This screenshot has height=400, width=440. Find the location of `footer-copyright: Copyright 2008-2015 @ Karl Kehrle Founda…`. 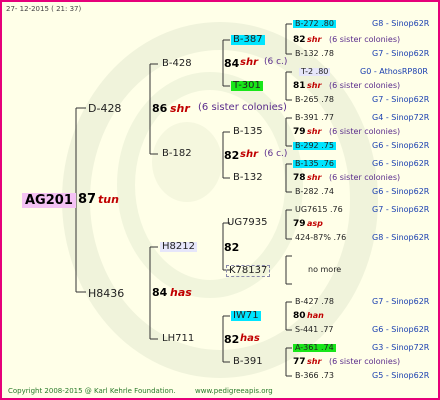

footer-copyright: Copyright 2008-2015 @ Karl Kehrle Founda… is located at coordinates (92, 391).